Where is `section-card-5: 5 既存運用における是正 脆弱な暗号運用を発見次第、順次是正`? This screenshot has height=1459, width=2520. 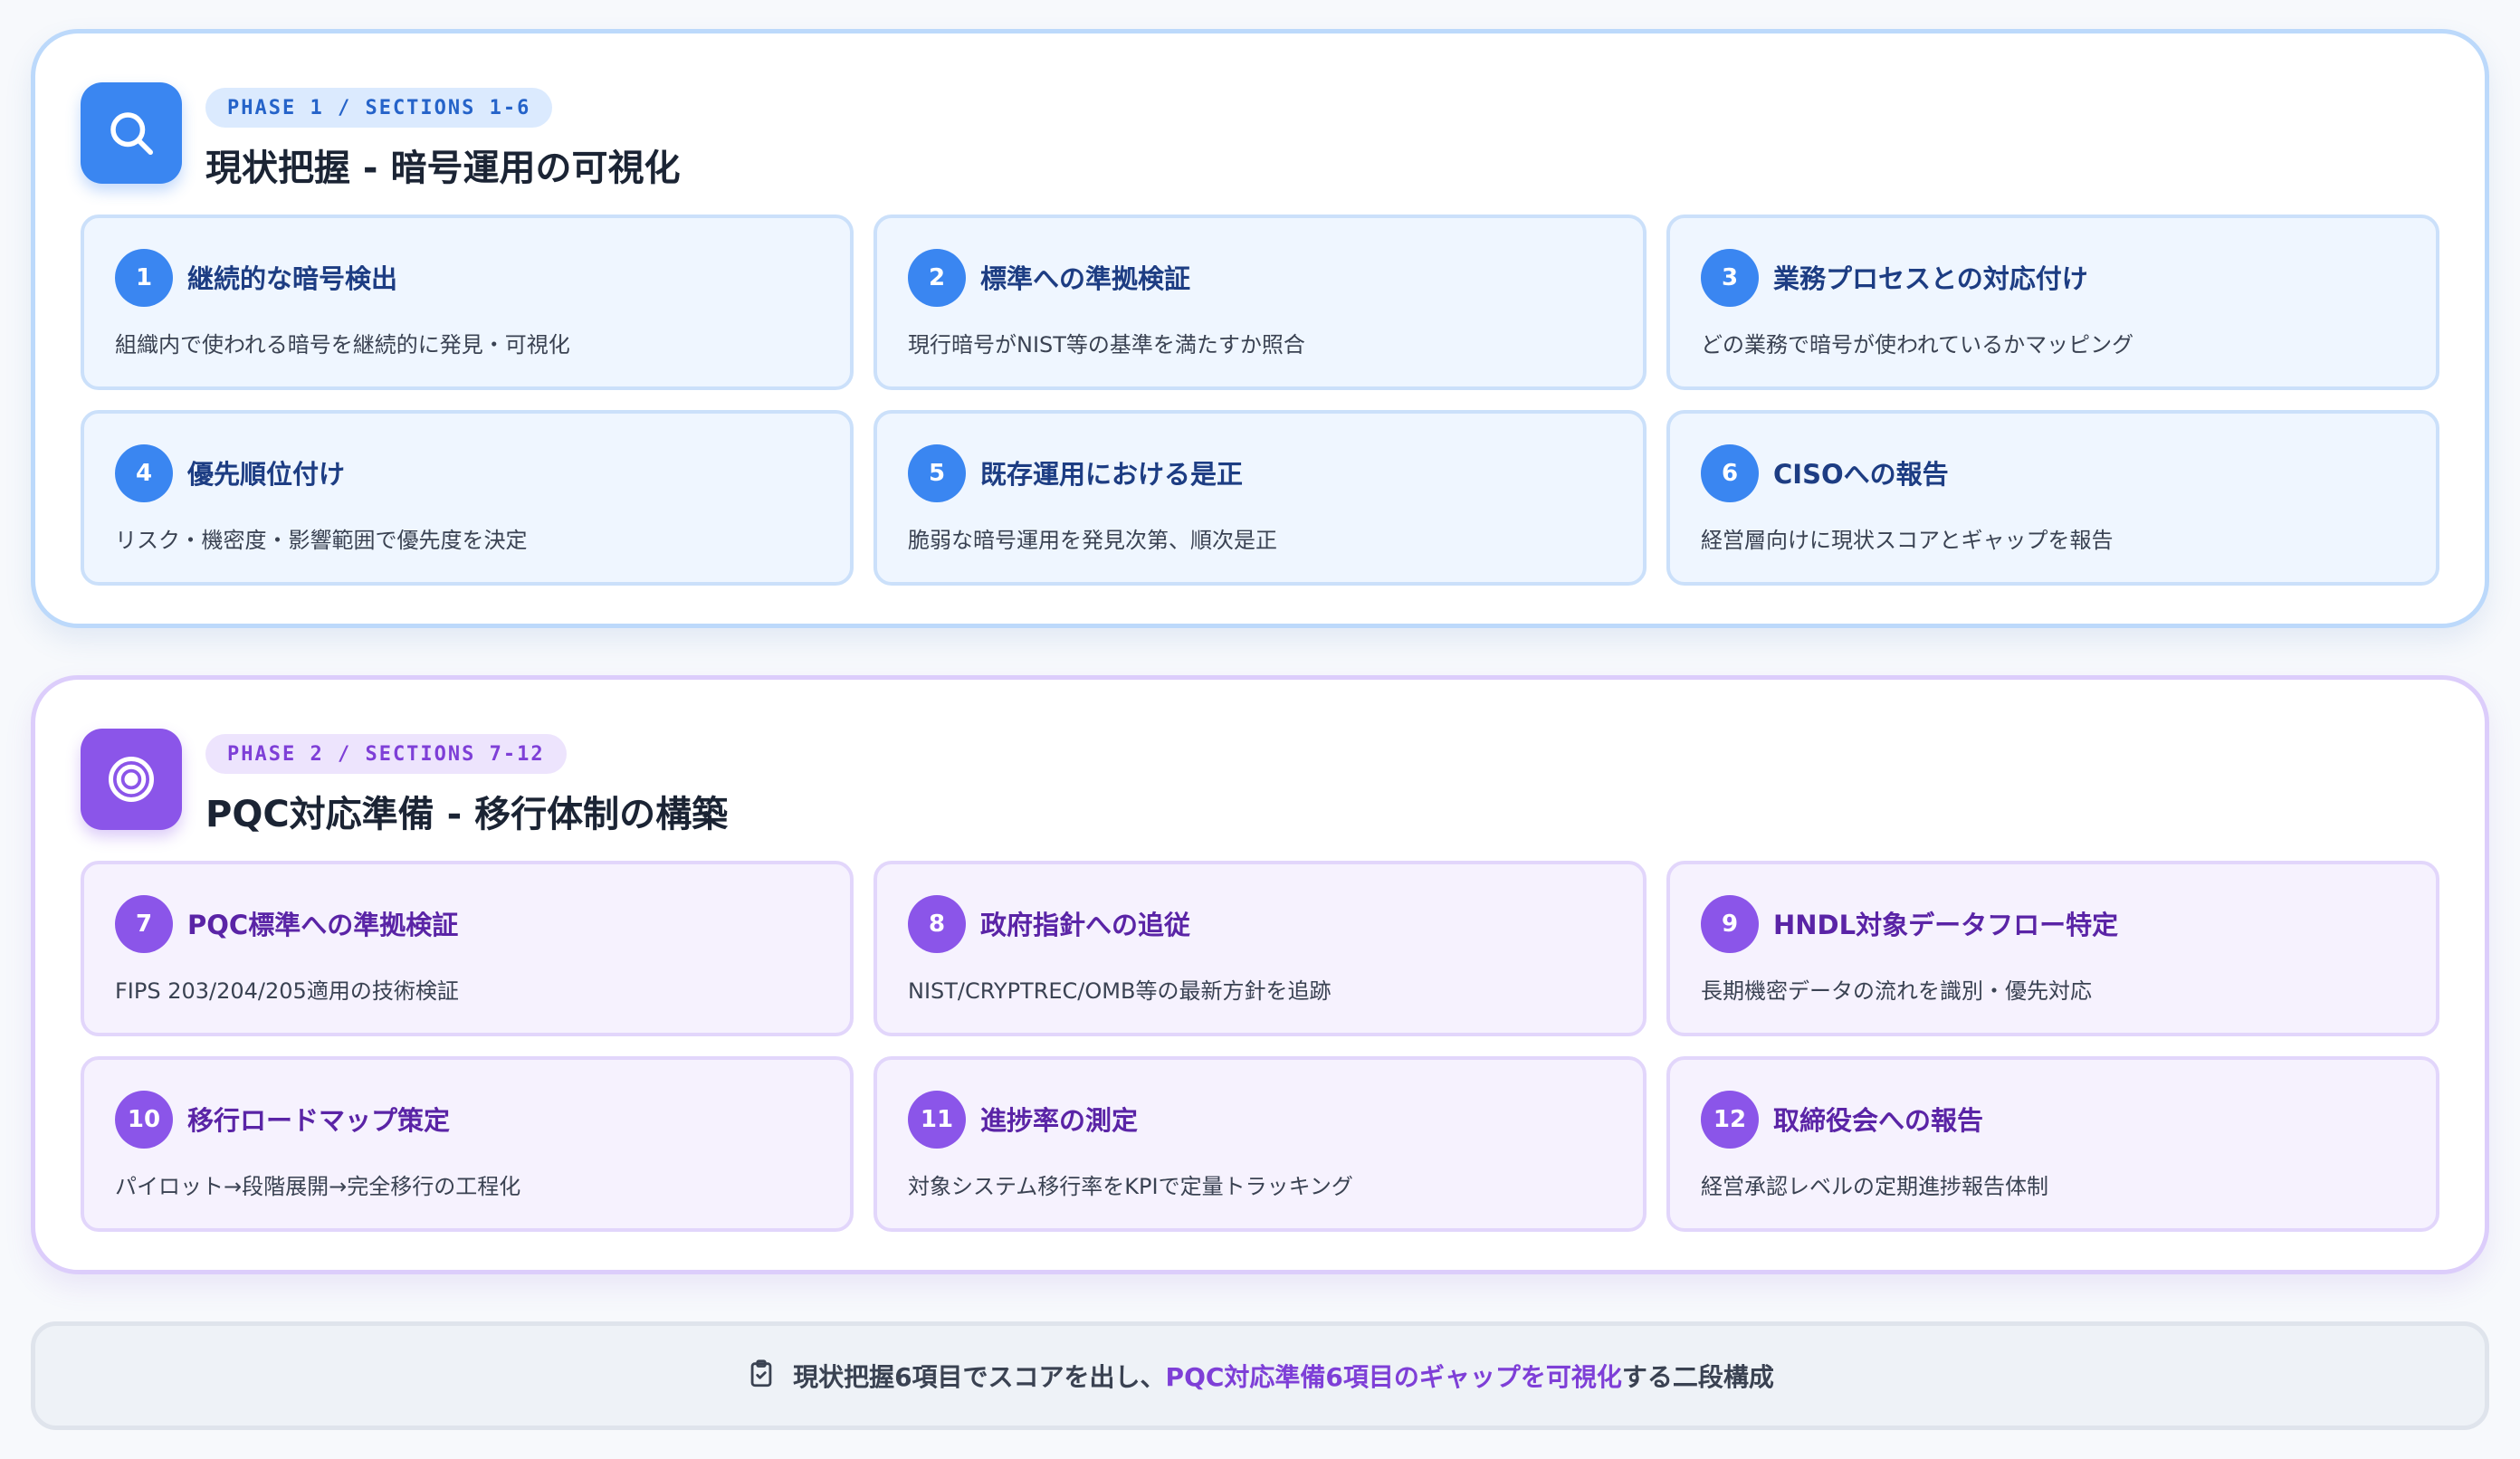 section-card-5: 5 既存運用における是正 脆弱な暗号運用を発見次第、順次是正 is located at coordinates (1260, 498).